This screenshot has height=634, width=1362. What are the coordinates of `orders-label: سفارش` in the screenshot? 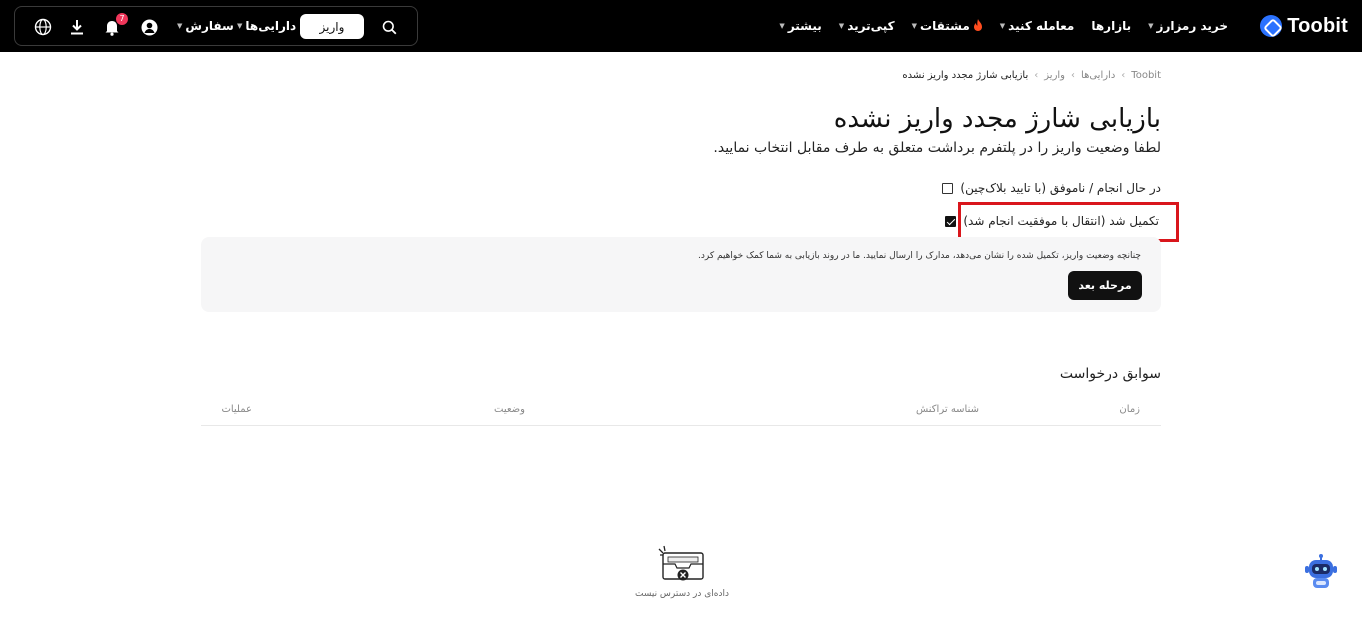 It's located at (209, 26).